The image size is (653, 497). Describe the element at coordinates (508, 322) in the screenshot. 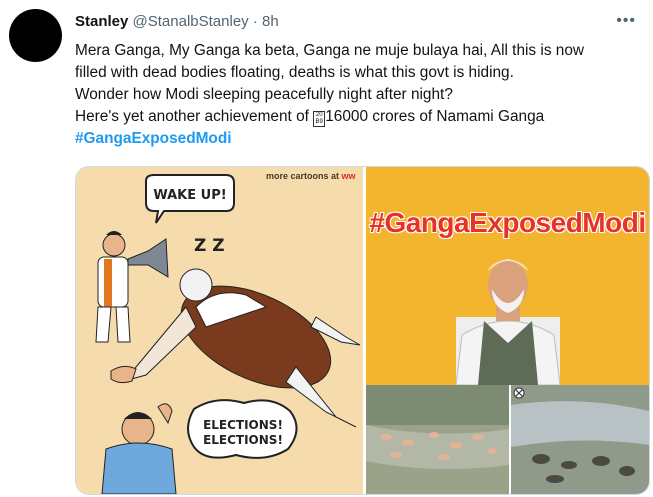

I see `person-photo` at that location.